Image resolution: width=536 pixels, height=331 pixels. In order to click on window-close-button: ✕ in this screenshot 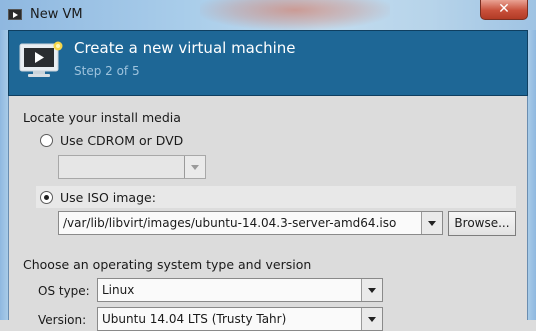, I will do `click(504, 10)`.